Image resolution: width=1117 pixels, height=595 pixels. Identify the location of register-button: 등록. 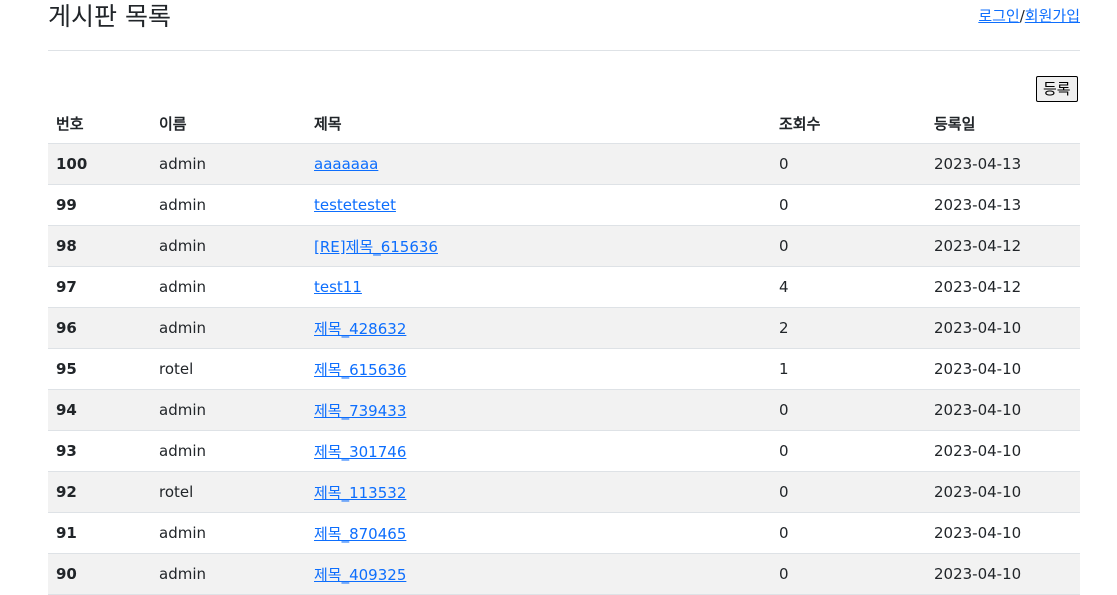
(1057, 89).